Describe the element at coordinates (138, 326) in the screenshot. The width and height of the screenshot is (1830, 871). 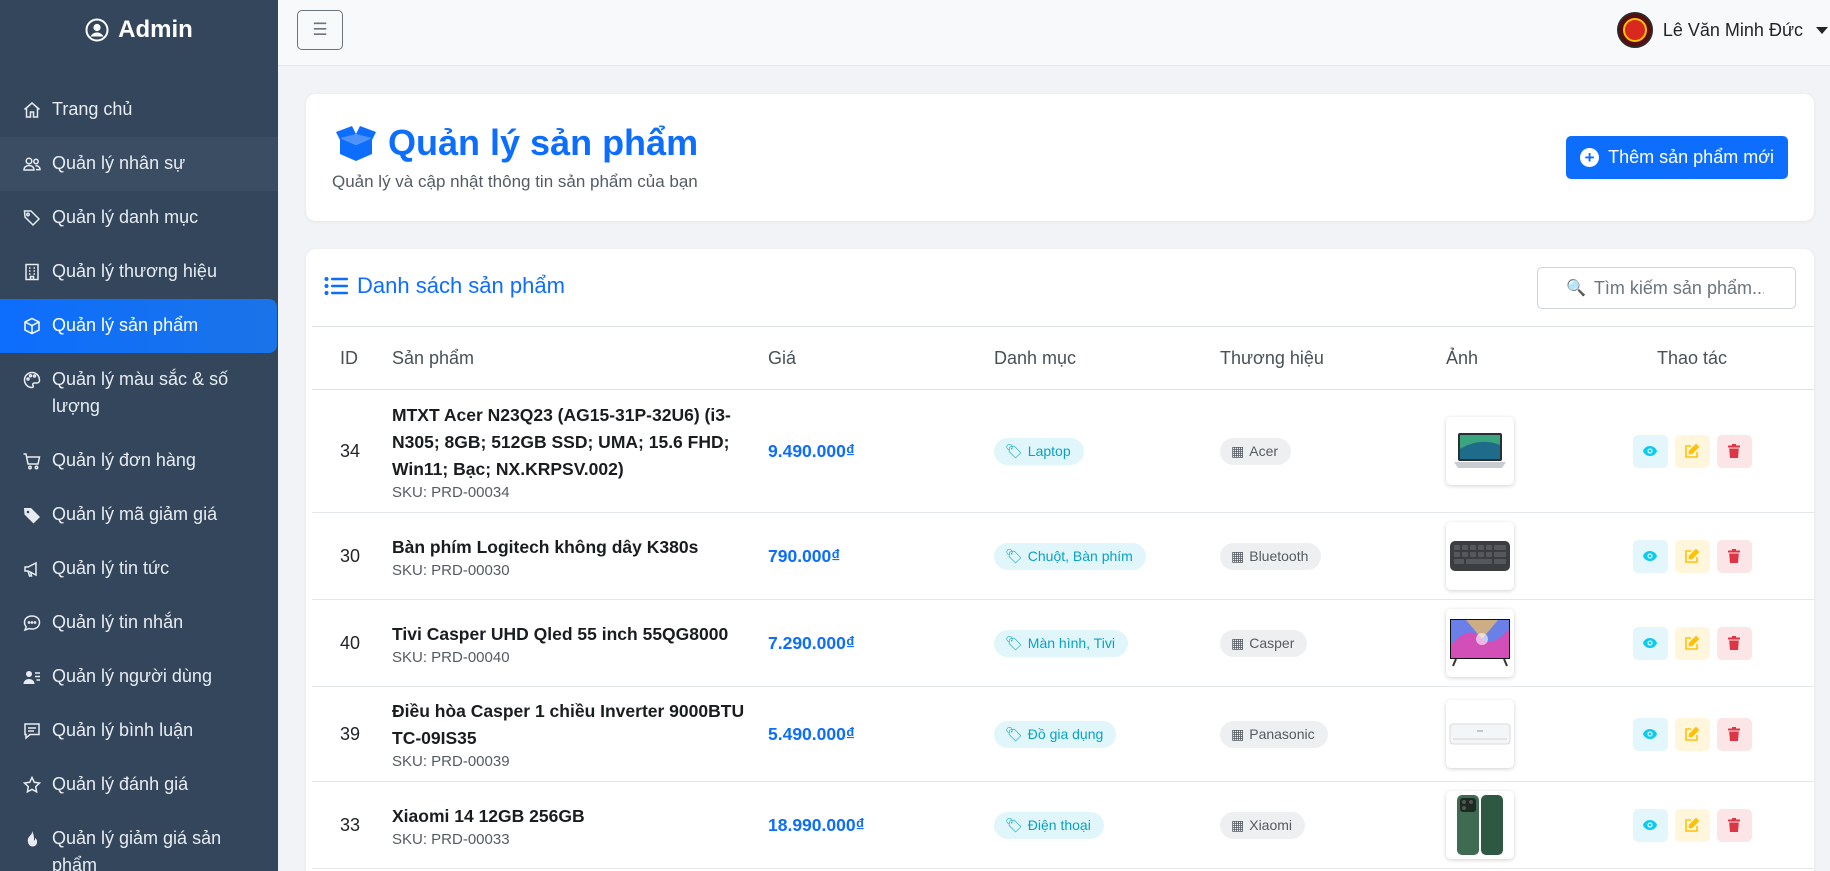
I see `sidebar-item-products: Quản lý sản phẩm` at that location.